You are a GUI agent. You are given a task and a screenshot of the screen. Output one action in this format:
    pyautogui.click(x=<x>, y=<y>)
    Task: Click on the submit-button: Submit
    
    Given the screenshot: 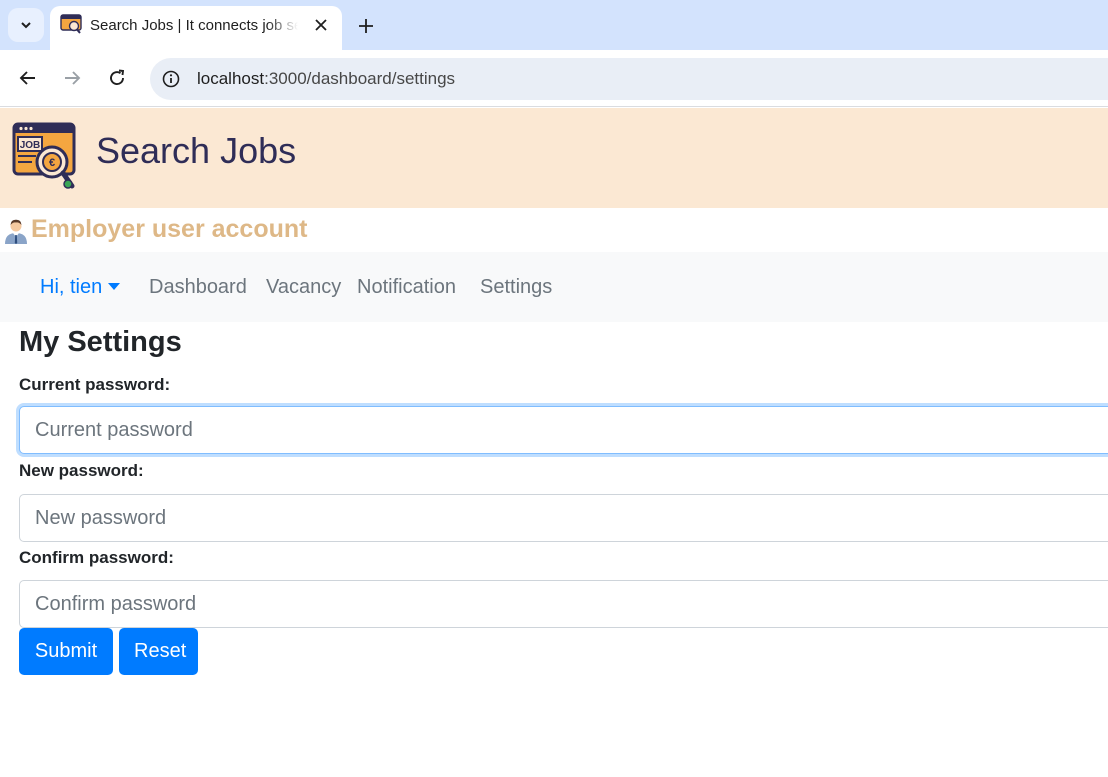 What is the action you would take?
    pyautogui.click(x=66, y=651)
    